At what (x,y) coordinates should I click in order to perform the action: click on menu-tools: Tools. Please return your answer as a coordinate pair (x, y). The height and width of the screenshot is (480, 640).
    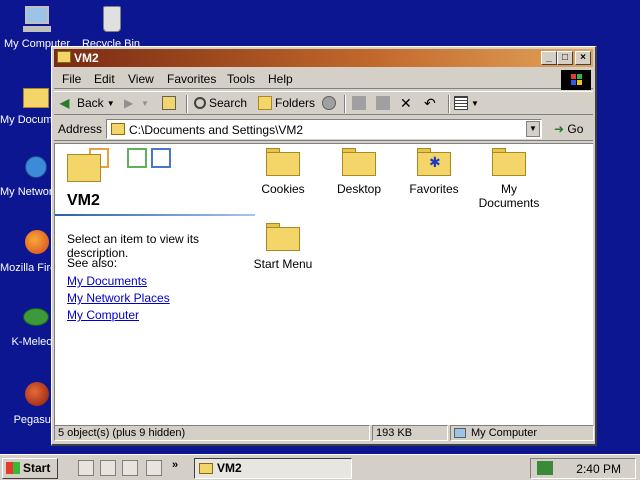
    Looking at the image, I should click on (241, 79).